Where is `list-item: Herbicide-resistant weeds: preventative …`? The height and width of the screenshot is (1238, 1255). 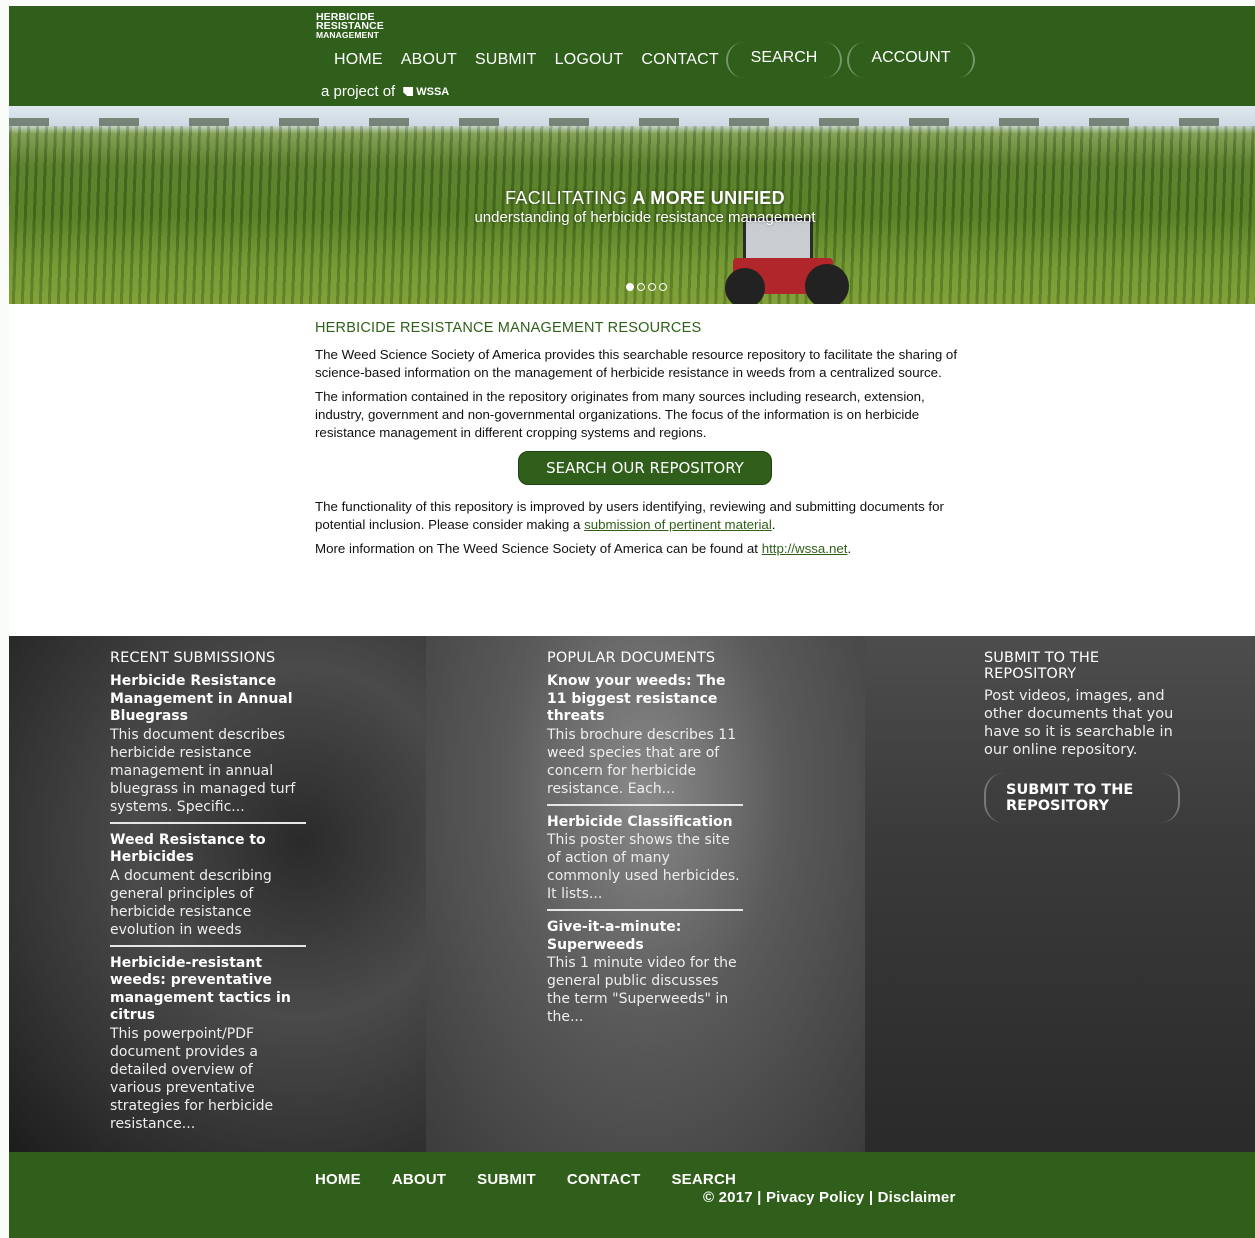 list-item: Herbicide-resistant weeds: preventative … is located at coordinates (208, 1047).